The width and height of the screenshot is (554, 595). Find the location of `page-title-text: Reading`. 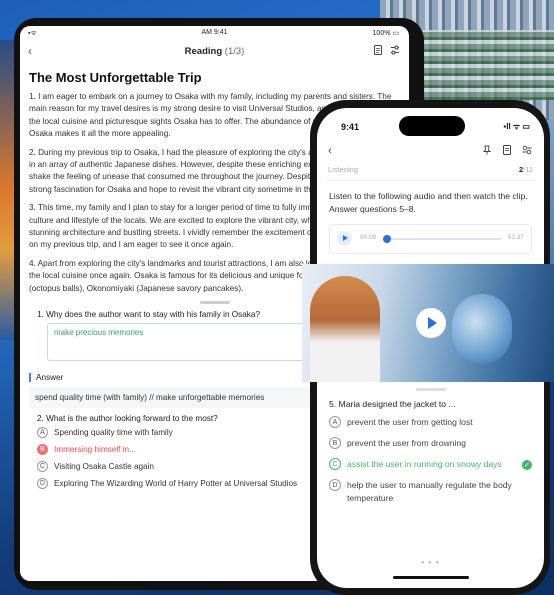

page-title-text: Reading is located at coordinates (203, 51).